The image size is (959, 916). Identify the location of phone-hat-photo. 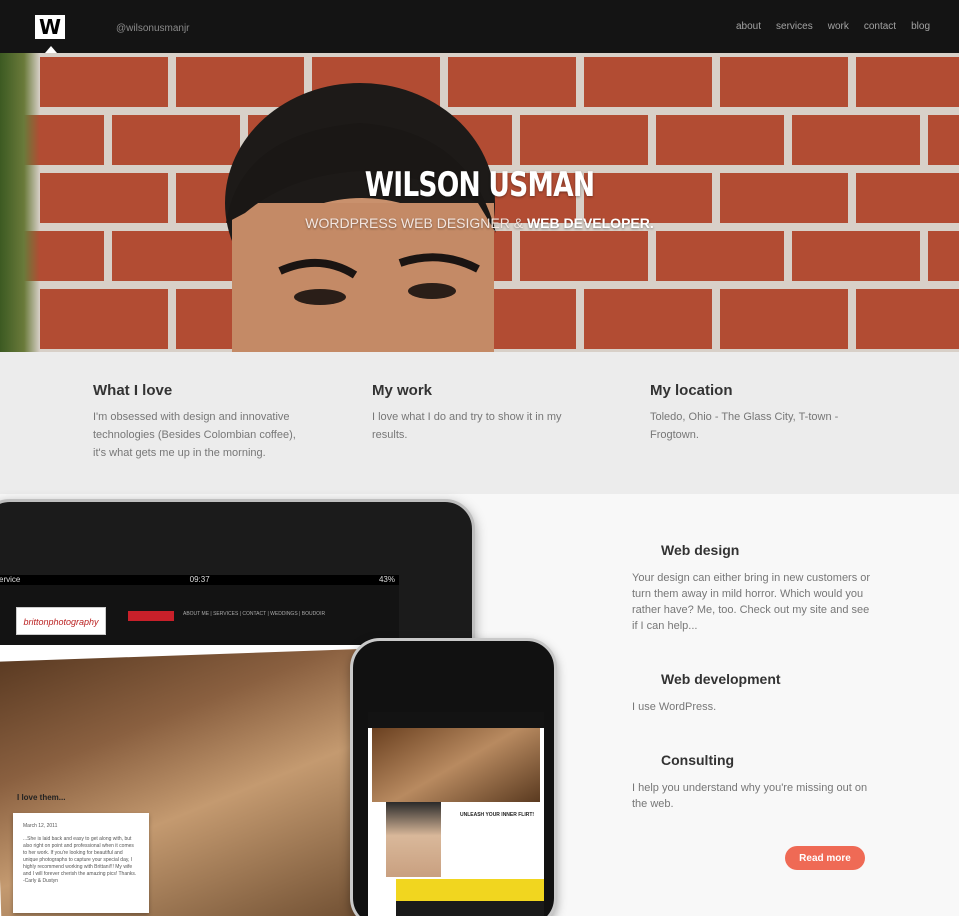
(413, 839).